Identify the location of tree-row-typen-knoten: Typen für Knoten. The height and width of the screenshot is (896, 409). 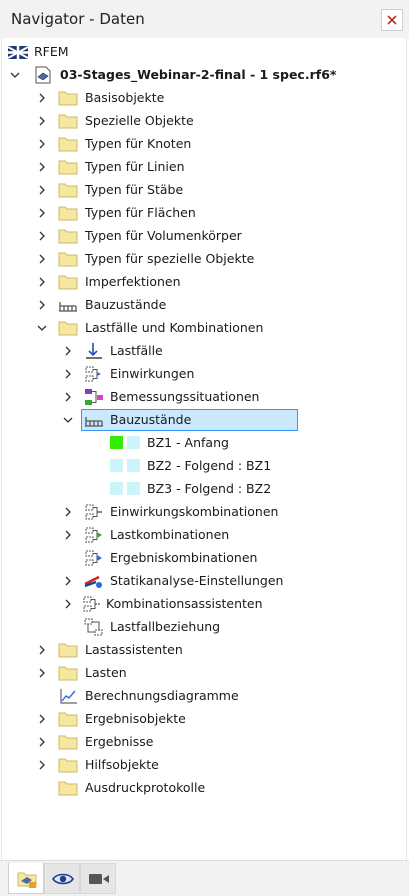
(204, 144).